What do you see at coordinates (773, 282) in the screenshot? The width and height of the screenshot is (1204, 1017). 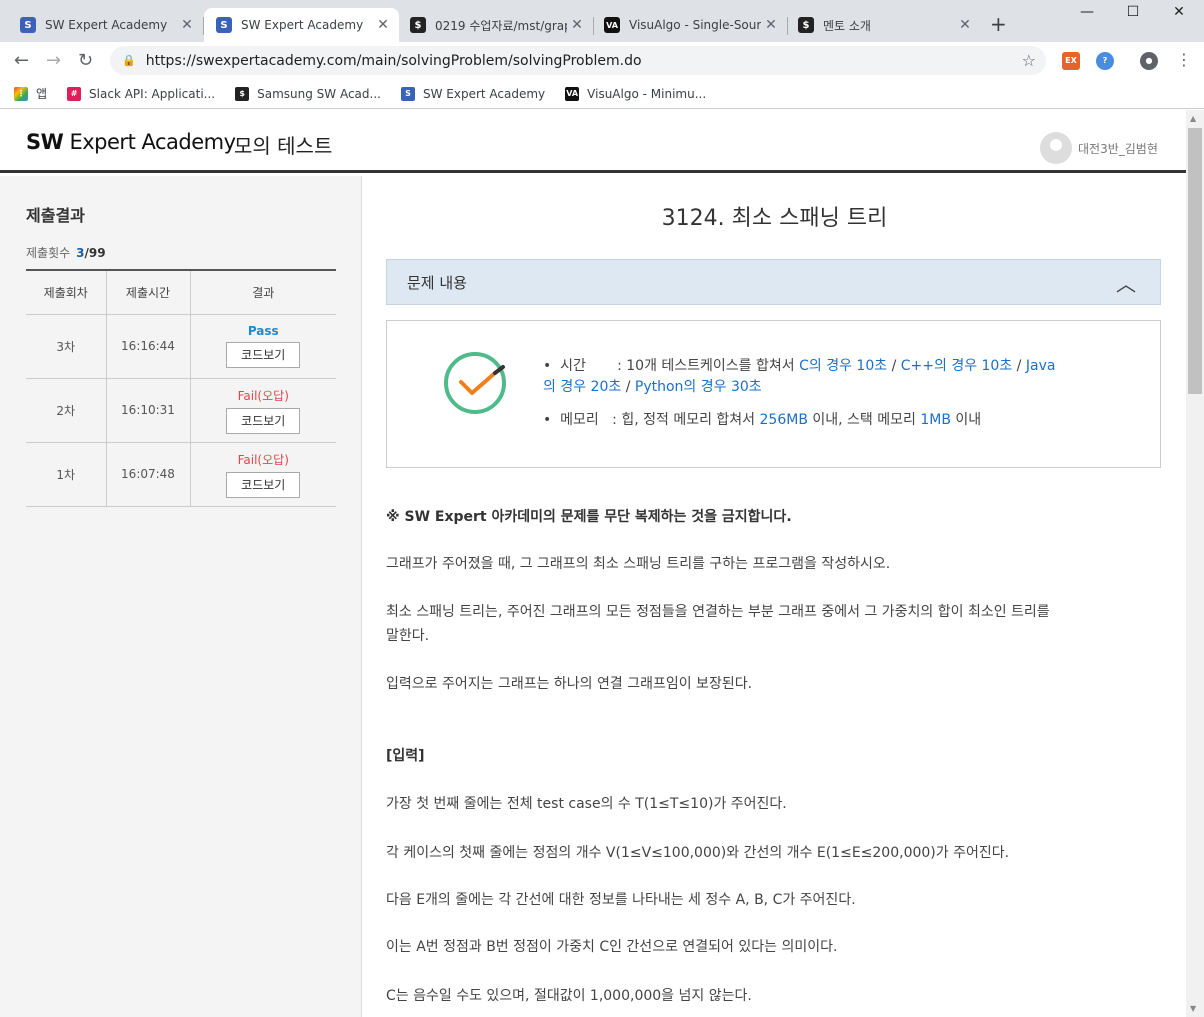 I see `problem-content-toggle: 문제 내용 ︿` at bounding box center [773, 282].